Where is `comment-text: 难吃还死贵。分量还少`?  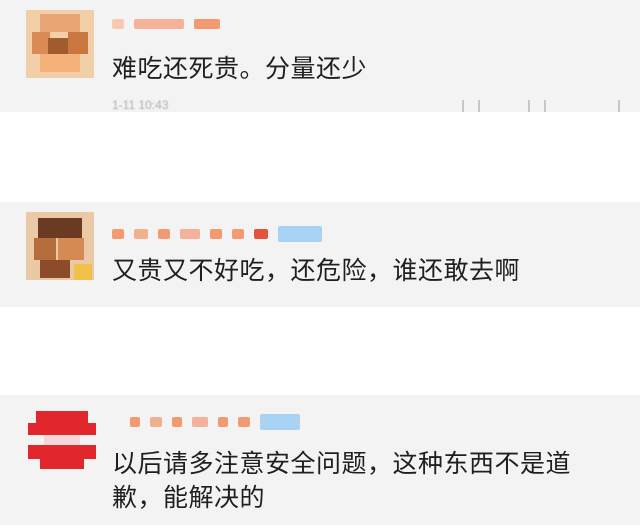
comment-text: 难吃还死贵。分量还少 is located at coordinates (240, 68).